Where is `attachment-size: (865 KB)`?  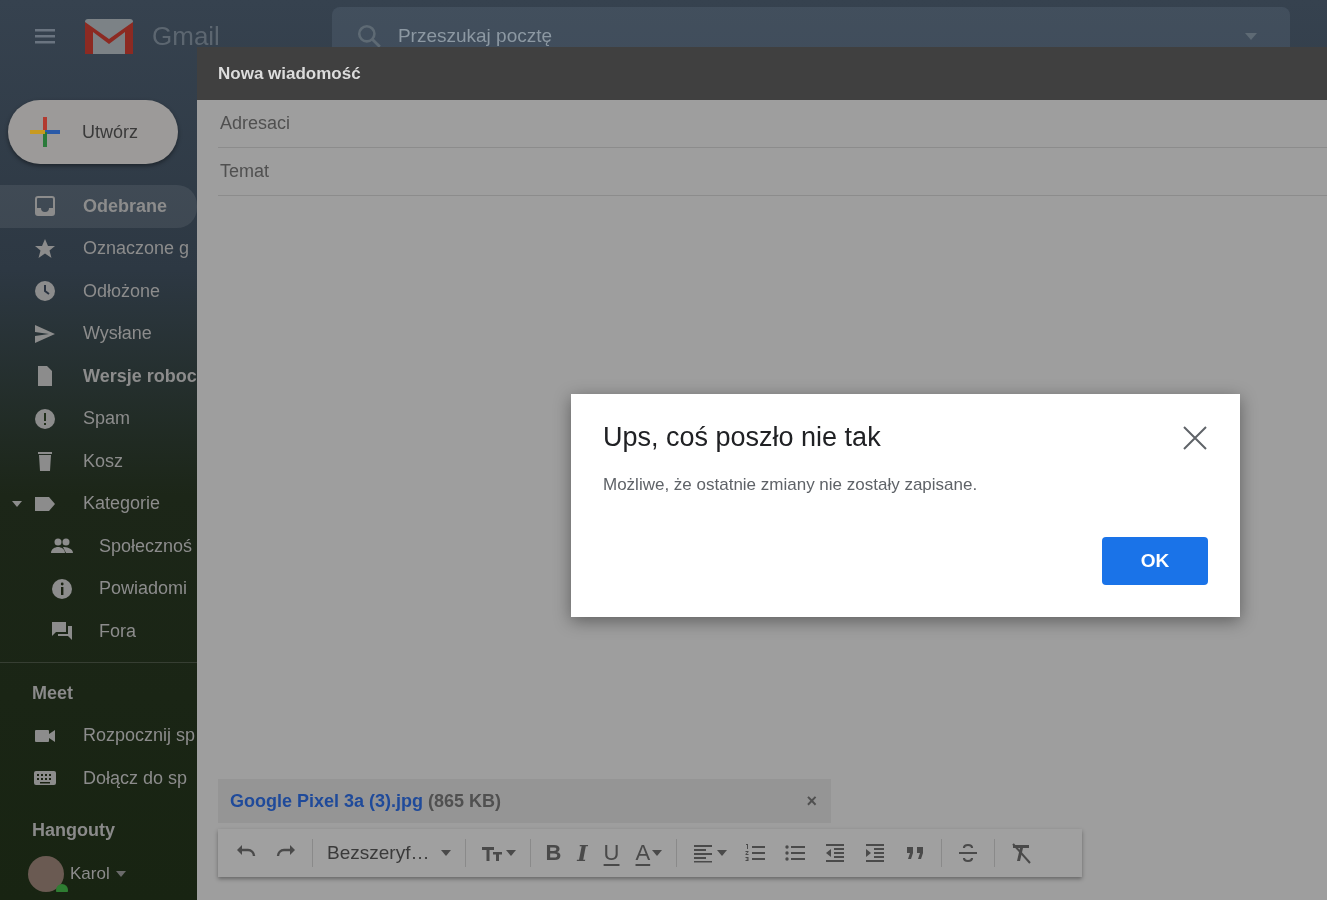
attachment-size: (865 KB) is located at coordinates (465, 801).